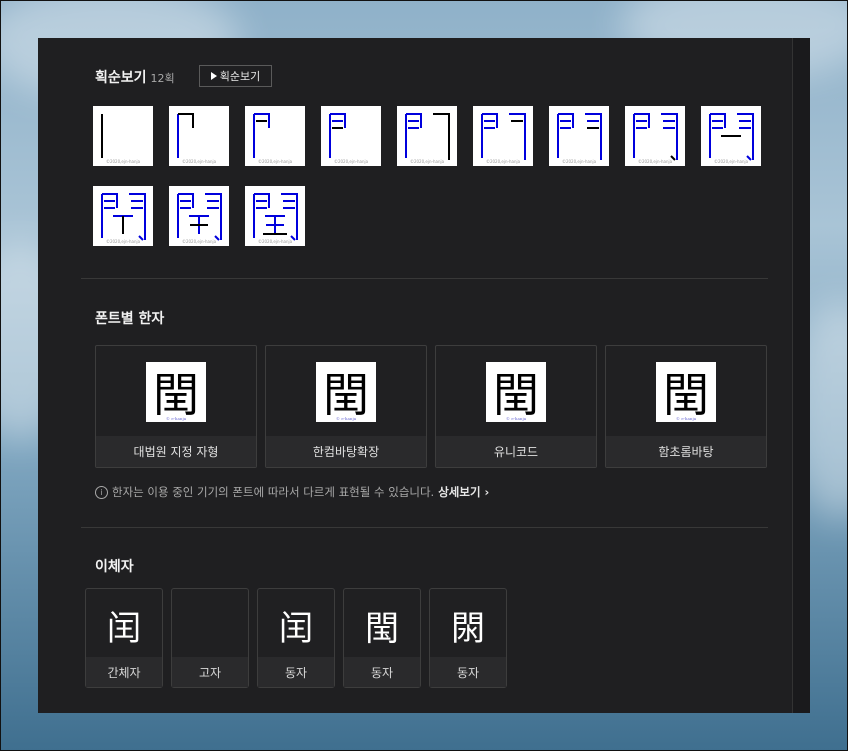  What do you see at coordinates (240, 76) in the screenshot?
I see `stroke-play-label: 획순보기` at bounding box center [240, 76].